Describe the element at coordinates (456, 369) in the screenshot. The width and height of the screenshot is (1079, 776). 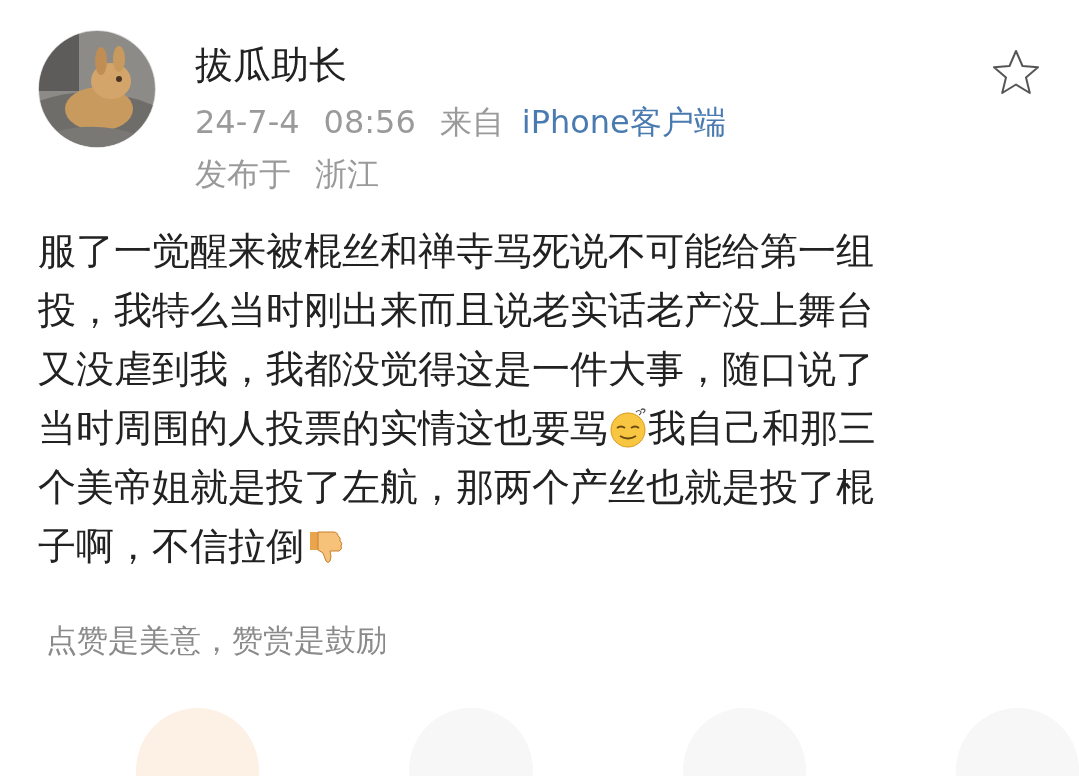
I see `post-text: 又没虐到我，我都没觉得这是一件大事，随口说了` at that location.